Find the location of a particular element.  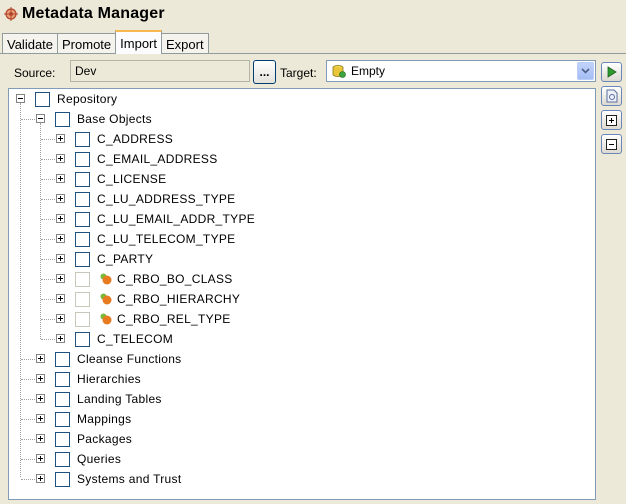

tab-validate-label: Validate is located at coordinates (30, 44).